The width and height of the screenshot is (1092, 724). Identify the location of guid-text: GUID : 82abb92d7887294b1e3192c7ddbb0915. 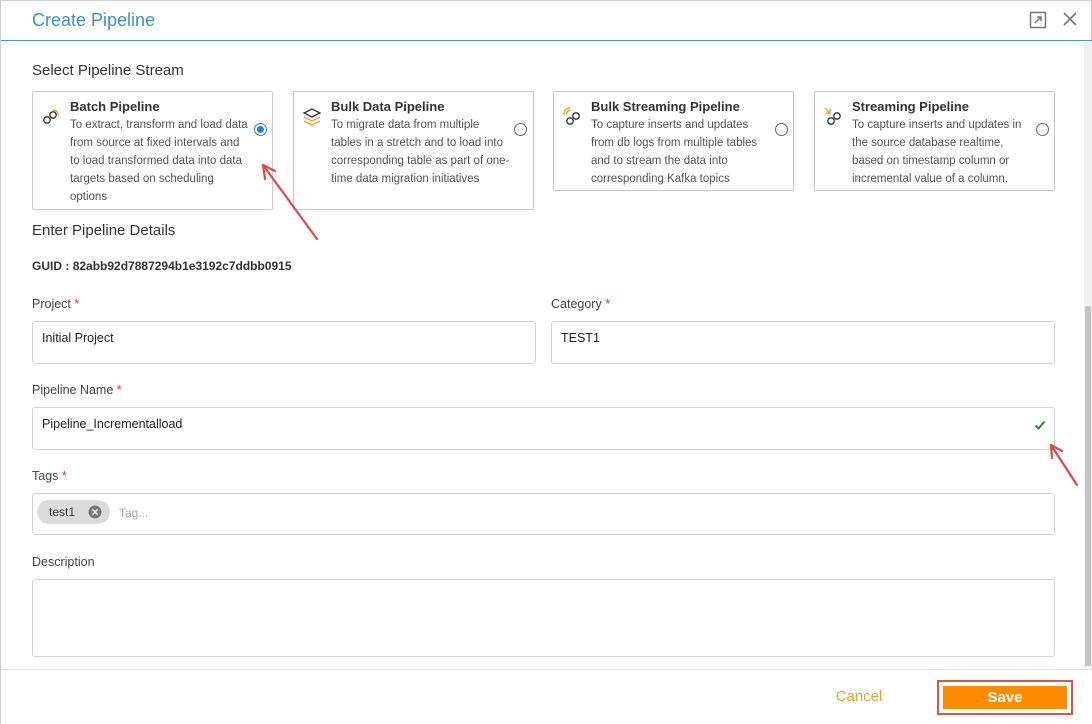
(162, 266).